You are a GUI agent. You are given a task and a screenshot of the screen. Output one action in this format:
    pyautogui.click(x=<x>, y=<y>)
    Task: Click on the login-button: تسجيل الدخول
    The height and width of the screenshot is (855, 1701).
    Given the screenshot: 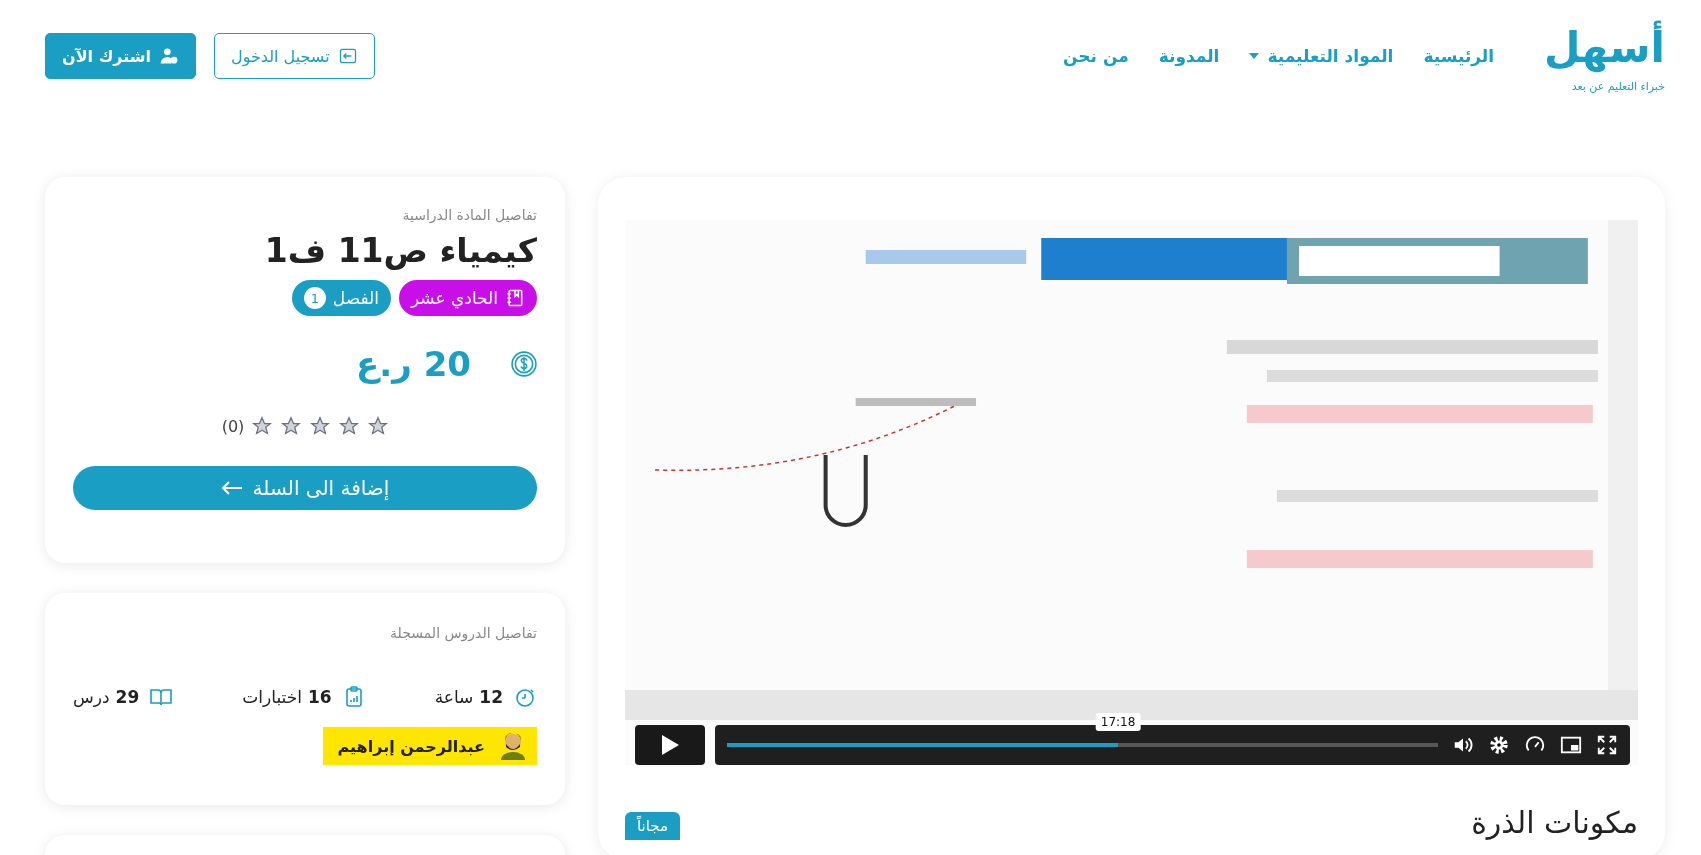 What is the action you would take?
    pyautogui.click(x=294, y=56)
    